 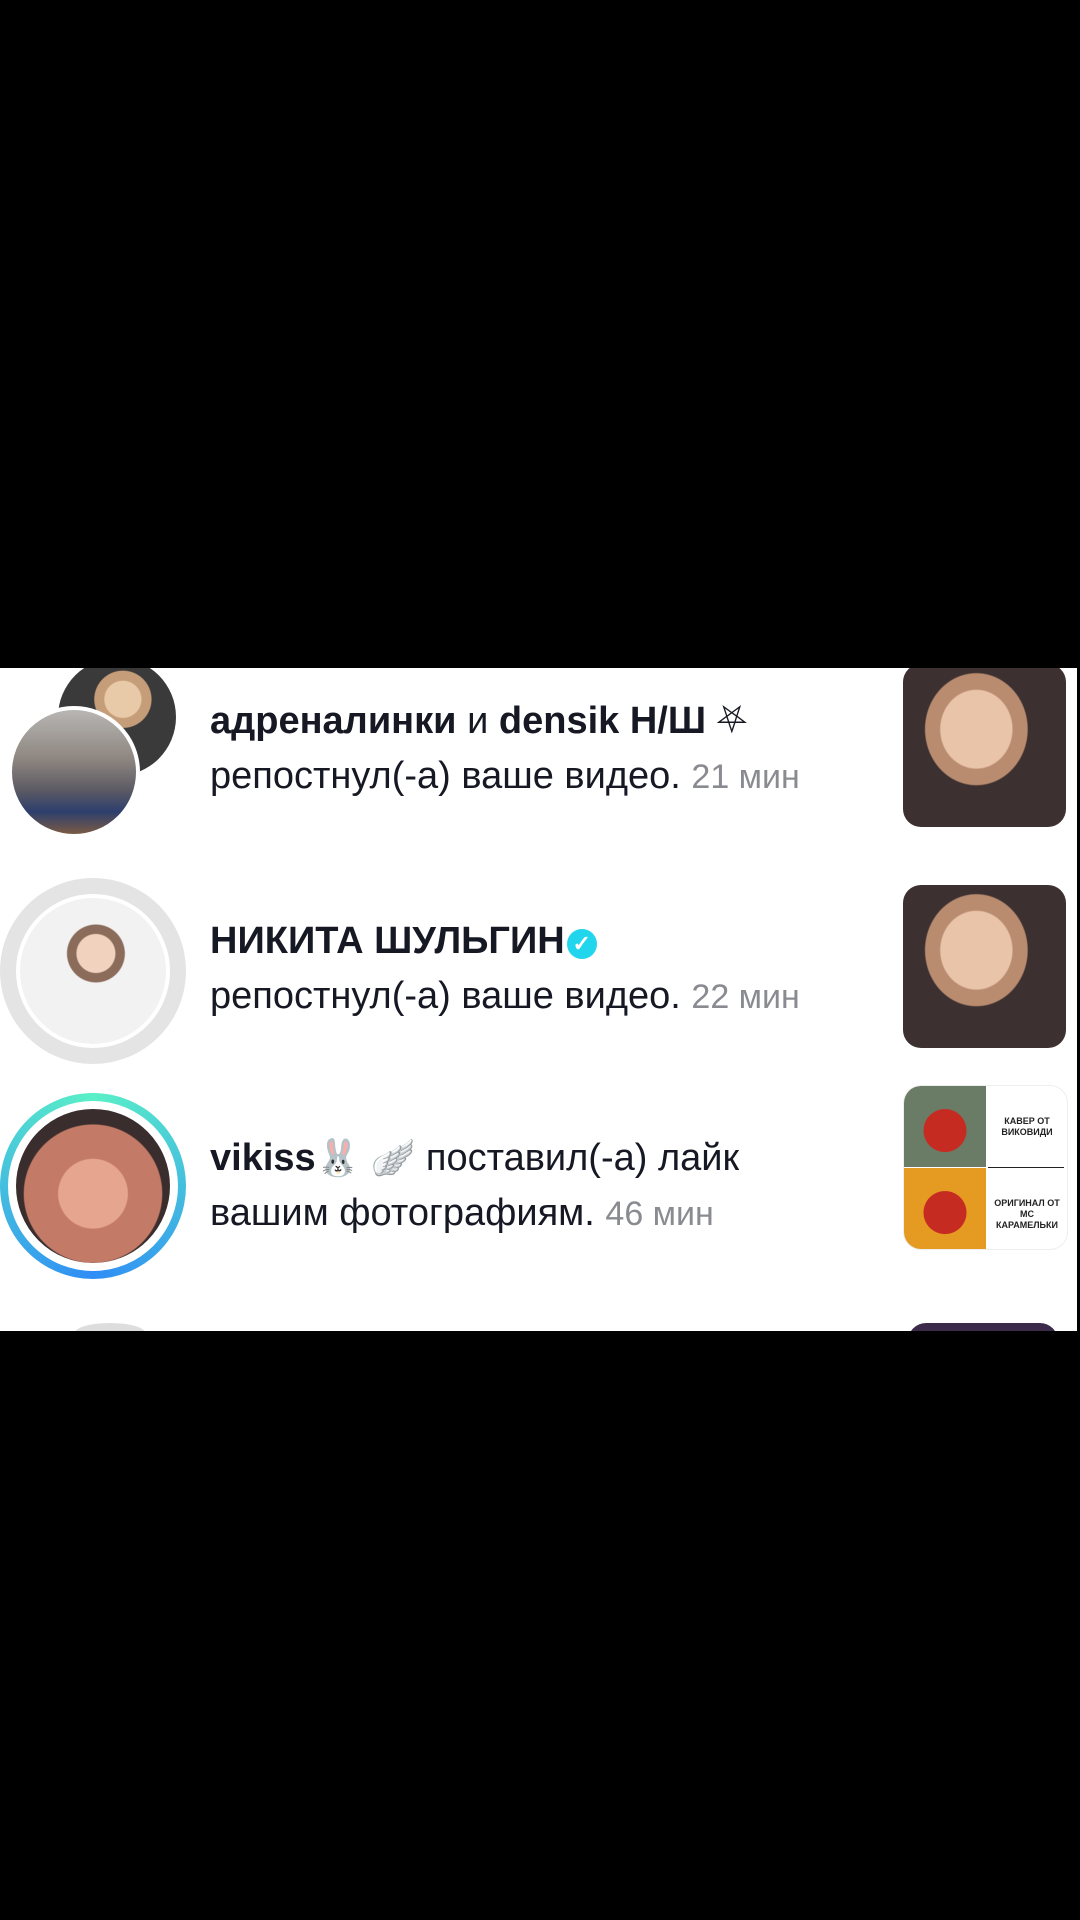 What do you see at coordinates (387, 941) in the screenshot?
I see `username: НИКИТА ШУЛЬГИН` at bounding box center [387, 941].